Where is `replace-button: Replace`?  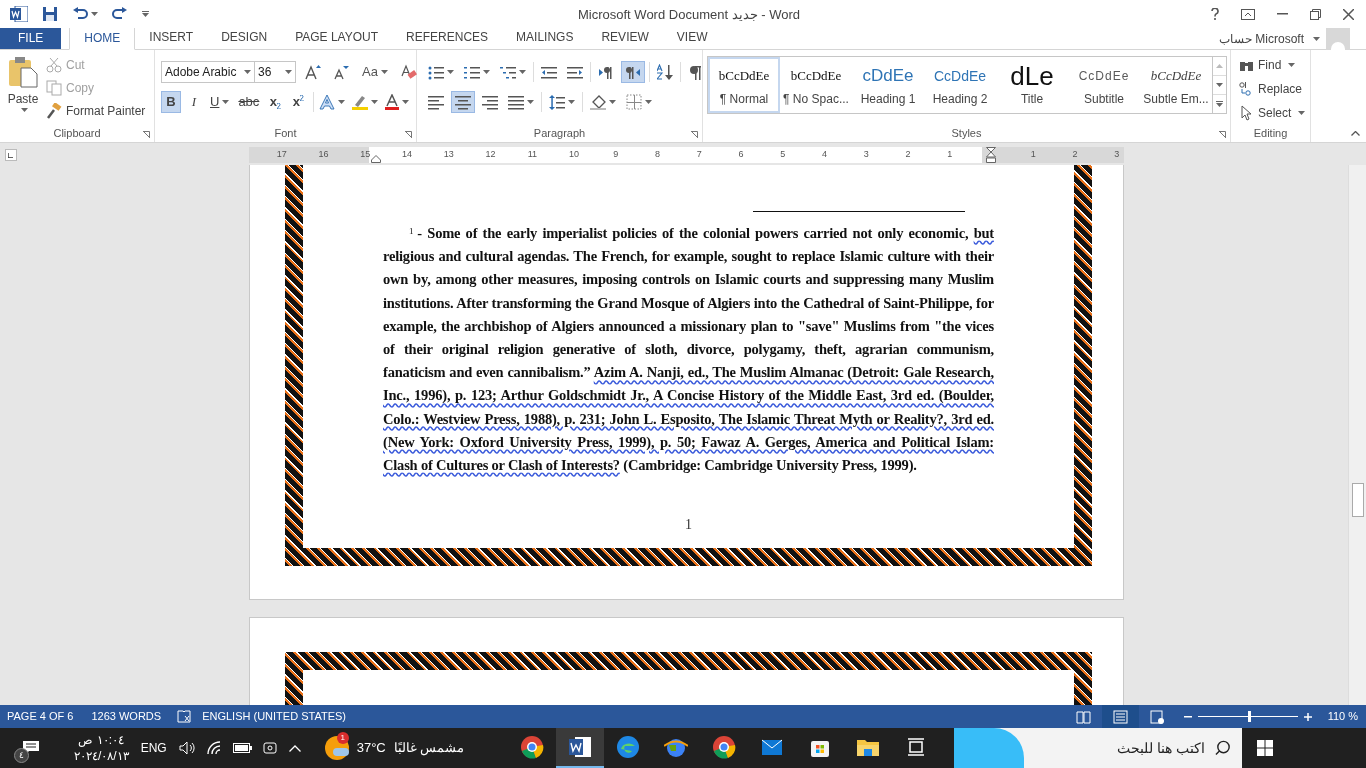 replace-button: Replace is located at coordinates (1272, 89).